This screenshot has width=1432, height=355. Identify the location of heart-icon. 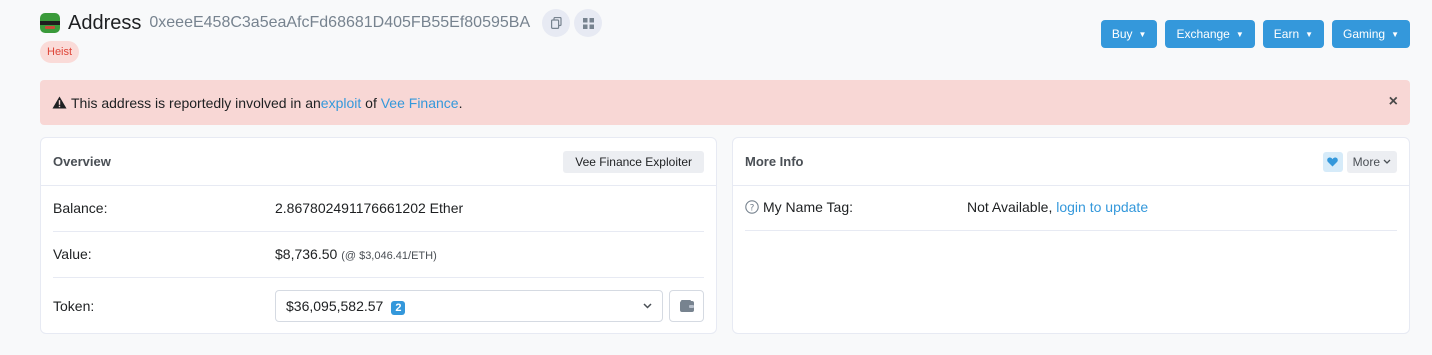
(1332, 161).